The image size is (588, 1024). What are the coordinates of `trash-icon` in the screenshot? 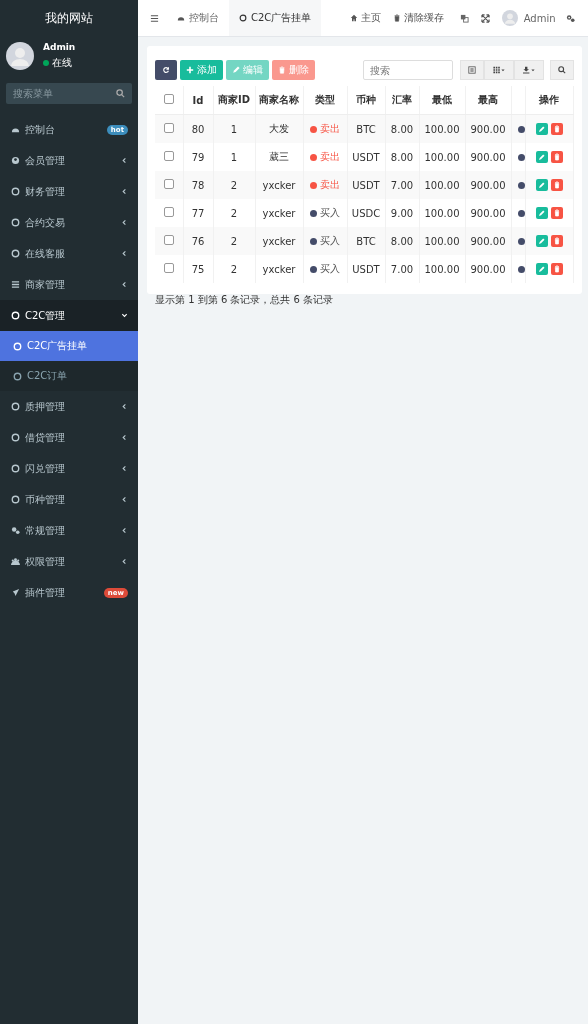 It's located at (396, 18).